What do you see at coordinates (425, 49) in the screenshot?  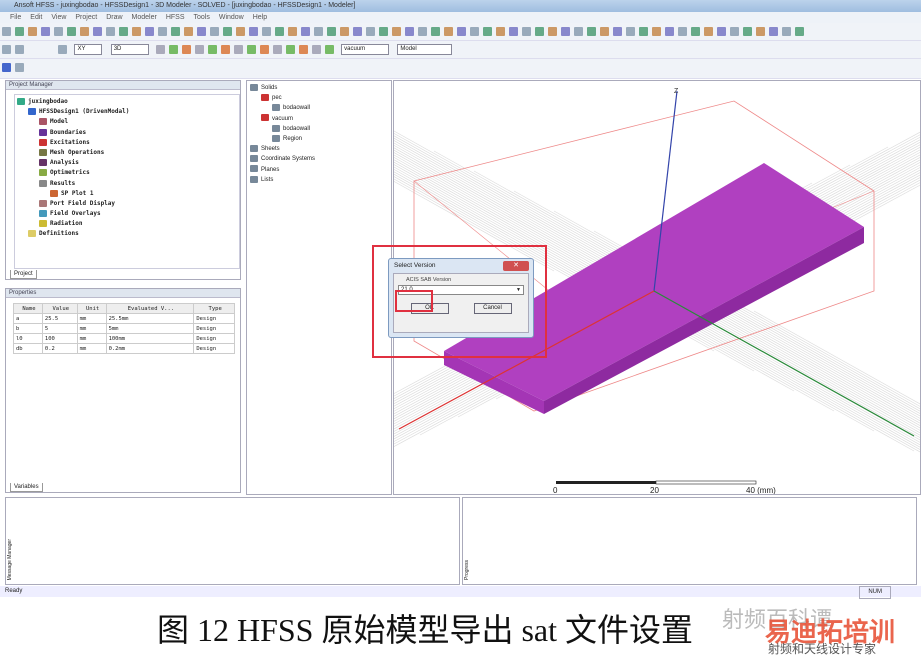 I see `mode-select: Model` at bounding box center [425, 49].